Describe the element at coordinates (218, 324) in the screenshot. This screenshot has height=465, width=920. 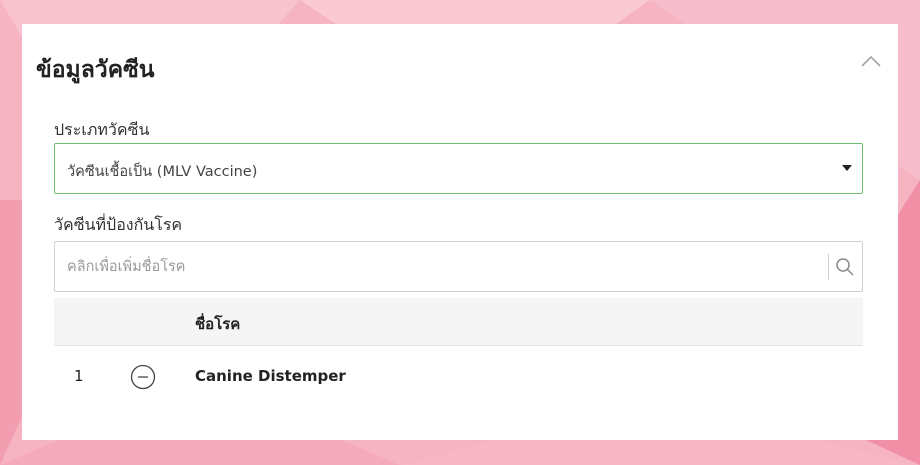
I see `disease-name-column-header: ชื่อโรค` at that location.